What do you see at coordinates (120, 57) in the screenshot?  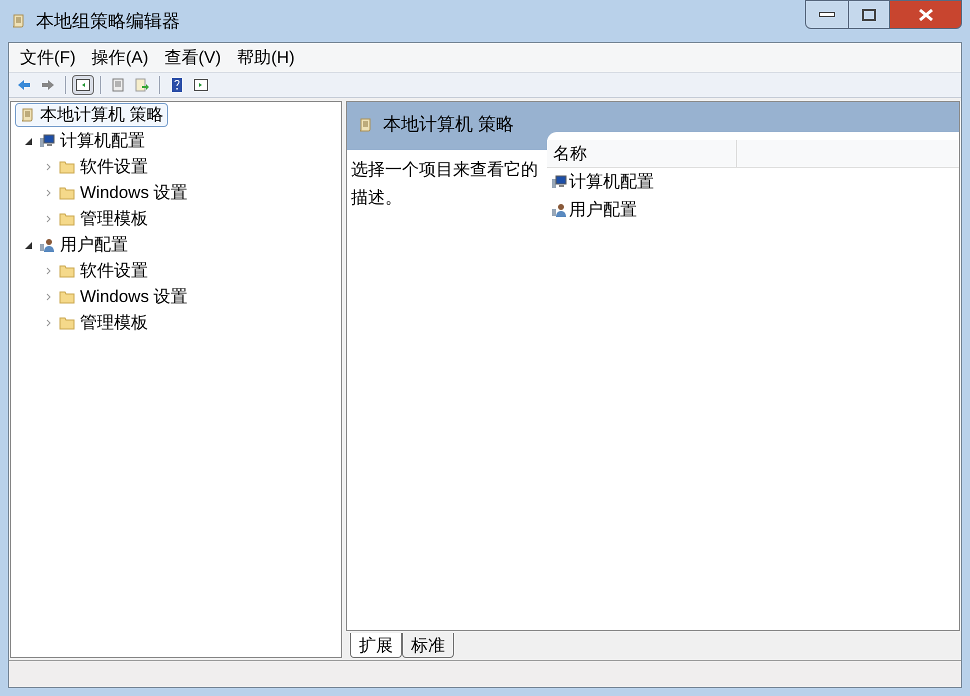 I see `menu-item: 操作(A)` at bounding box center [120, 57].